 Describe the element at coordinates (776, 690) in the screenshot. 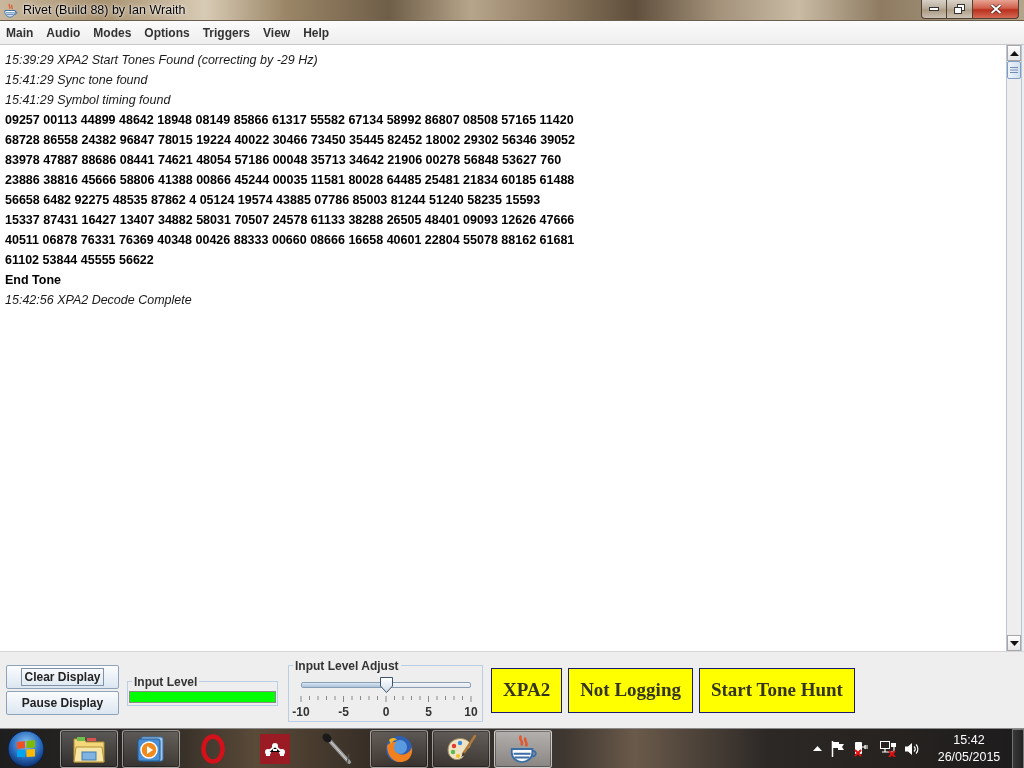

I see `mode-button: Start Tone Hunt` at that location.